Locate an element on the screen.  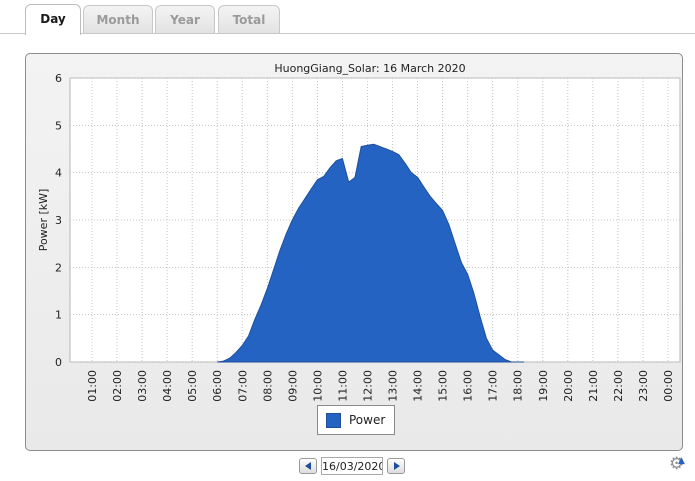
x-tick-label: 17:00 is located at coordinates (493, 386).